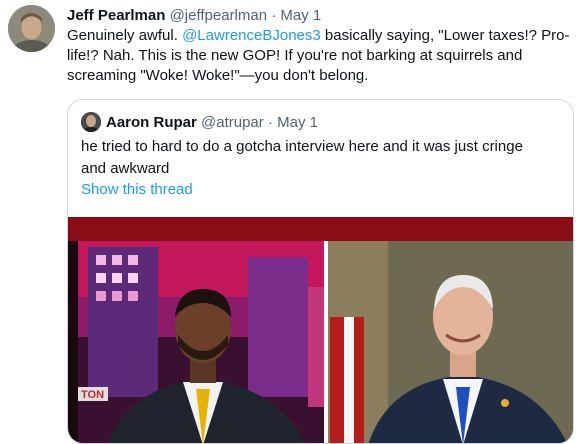 The height and width of the screenshot is (444, 580). What do you see at coordinates (125, 35) in the screenshot?
I see `tweet-text-start: Genuinely awful.` at bounding box center [125, 35].